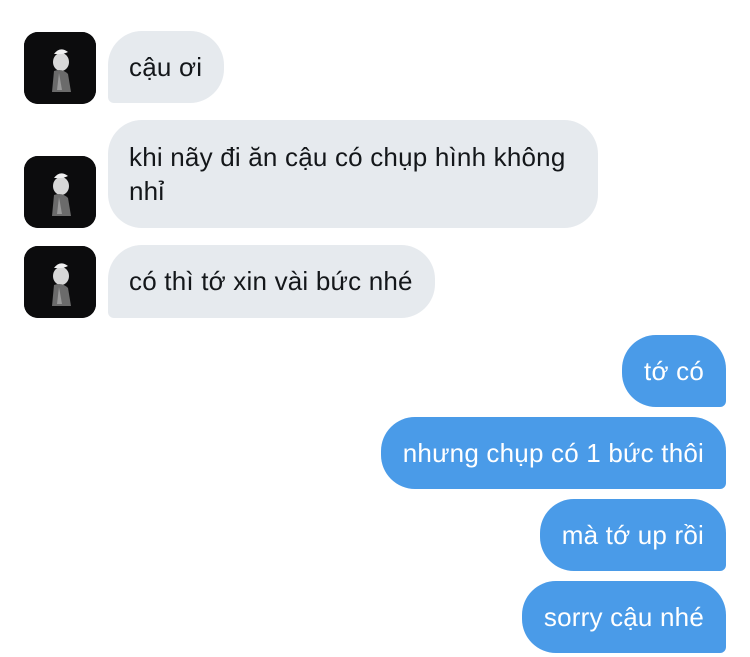 This screenshot has width=750, height=657. I want to click on message-text: có thì tớ xin vài bức nhé, so click(271, 281).